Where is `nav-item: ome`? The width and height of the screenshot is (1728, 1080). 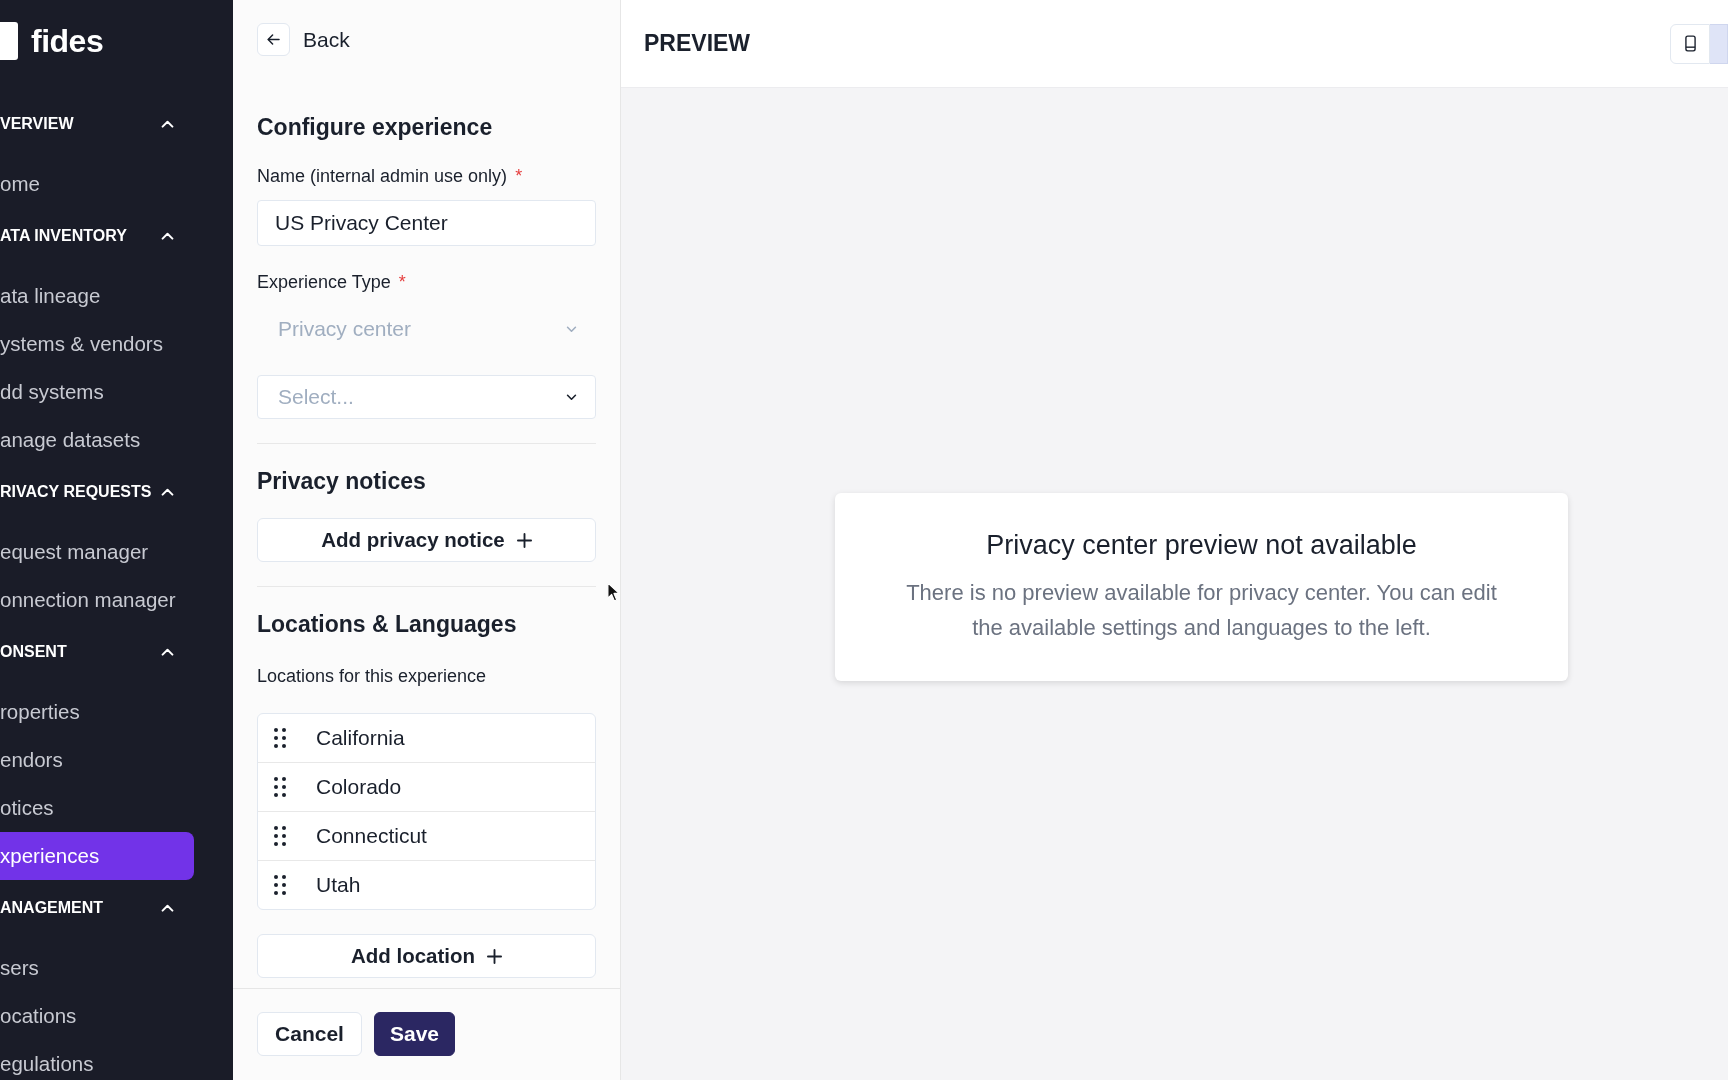
nav-item: ome is located at coordinates (97, 184).